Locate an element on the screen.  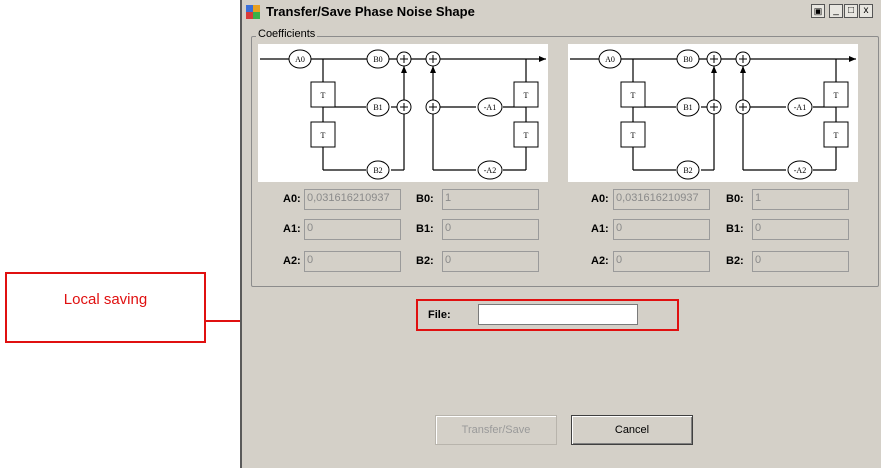
cancel-button: Cancel is located at coordinates (632, 430).